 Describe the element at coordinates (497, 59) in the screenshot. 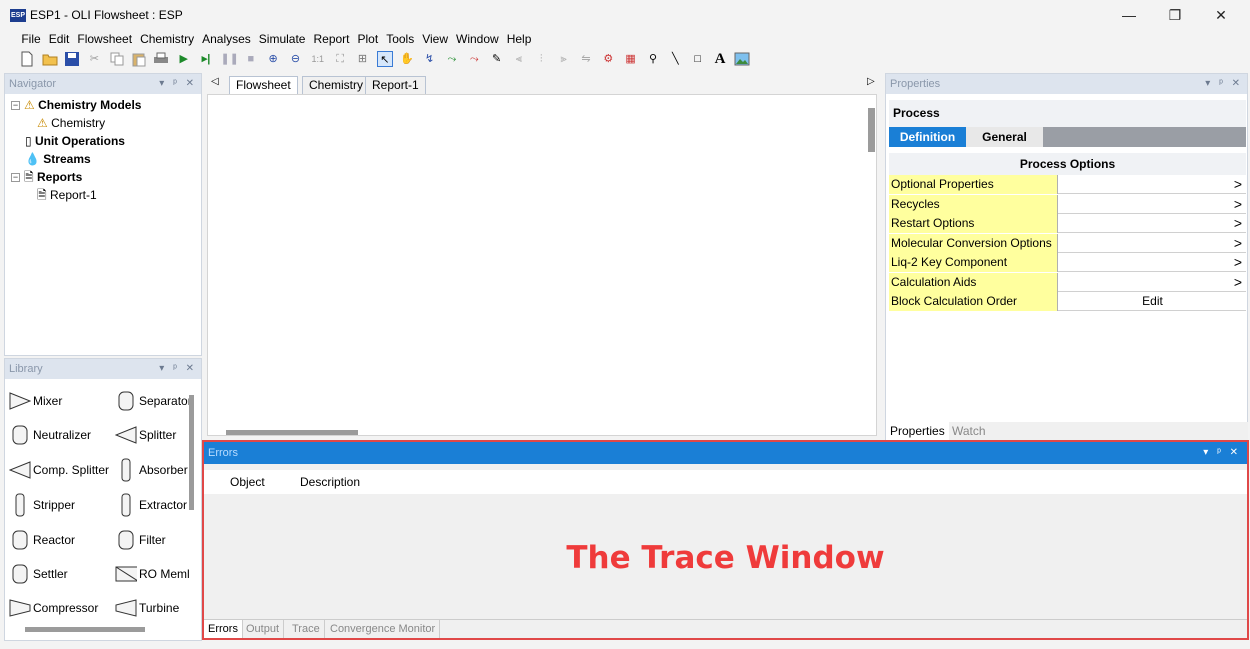

I see `label-icon: ✎` at that location.